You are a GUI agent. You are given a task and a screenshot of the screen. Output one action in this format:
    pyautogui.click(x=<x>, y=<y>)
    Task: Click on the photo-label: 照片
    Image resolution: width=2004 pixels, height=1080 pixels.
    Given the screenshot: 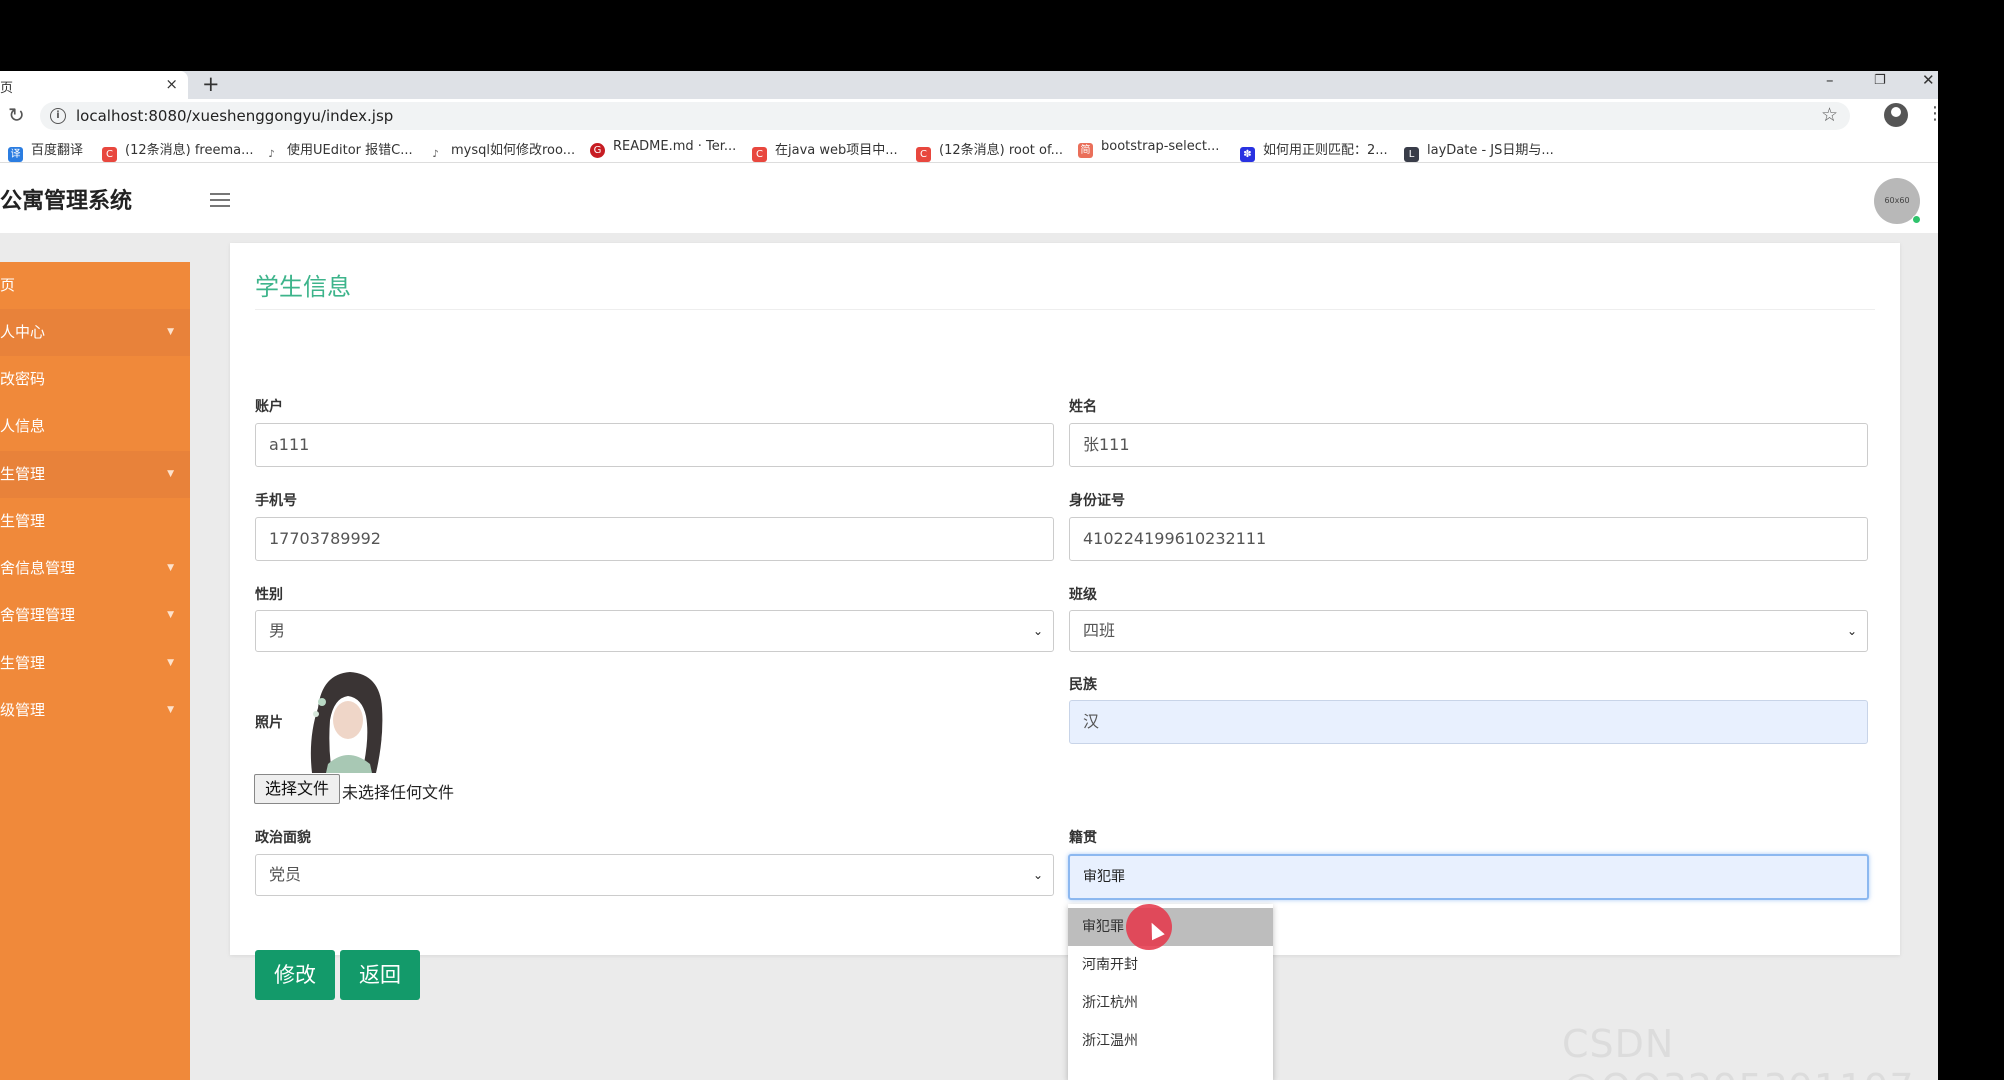 What is the action you would take?
    pyautogui.click(x=269, y=723)
    